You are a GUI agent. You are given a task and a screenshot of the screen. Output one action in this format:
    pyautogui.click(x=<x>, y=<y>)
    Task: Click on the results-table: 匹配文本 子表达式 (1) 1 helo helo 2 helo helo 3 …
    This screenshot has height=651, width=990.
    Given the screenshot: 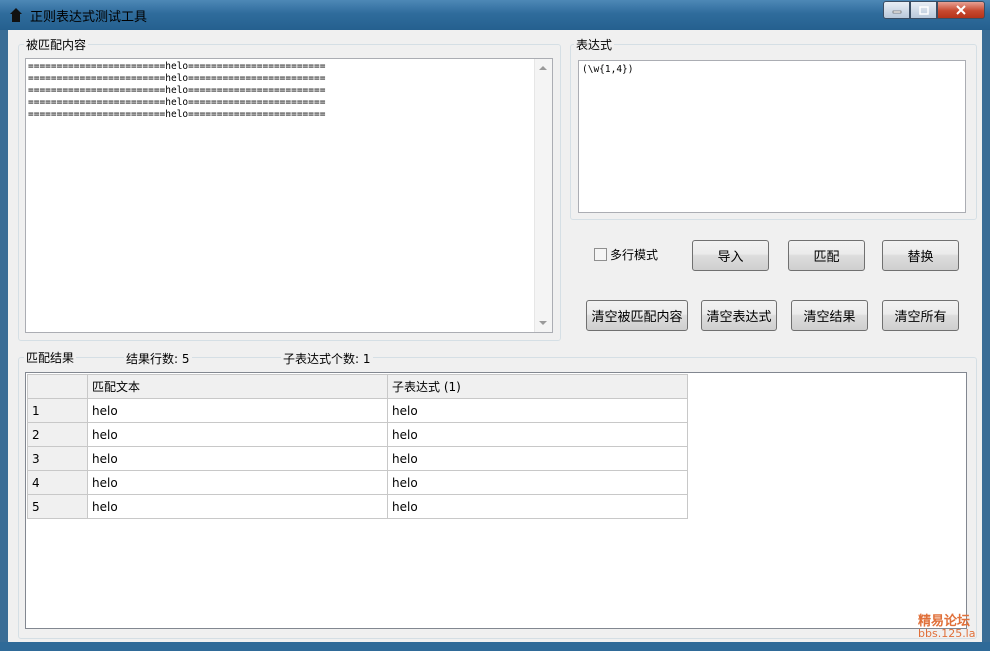 What is the action you would take?
    pyautogui.click(x=357, y=446)
    